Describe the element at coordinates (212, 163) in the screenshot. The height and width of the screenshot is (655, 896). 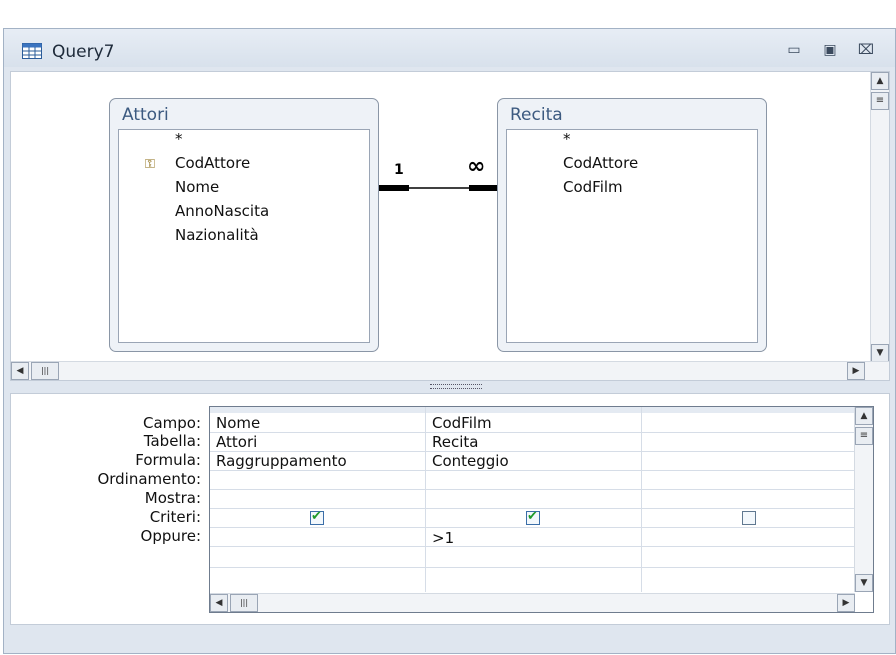
I see `field-attori-codattore: CodAttore` at that location.